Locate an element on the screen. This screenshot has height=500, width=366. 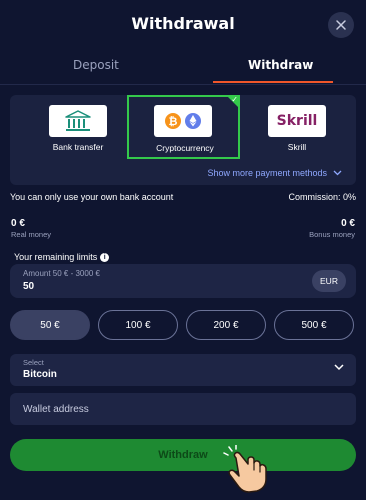
method-skrill: Skrill Skrill is located at coordinates (310, 126).